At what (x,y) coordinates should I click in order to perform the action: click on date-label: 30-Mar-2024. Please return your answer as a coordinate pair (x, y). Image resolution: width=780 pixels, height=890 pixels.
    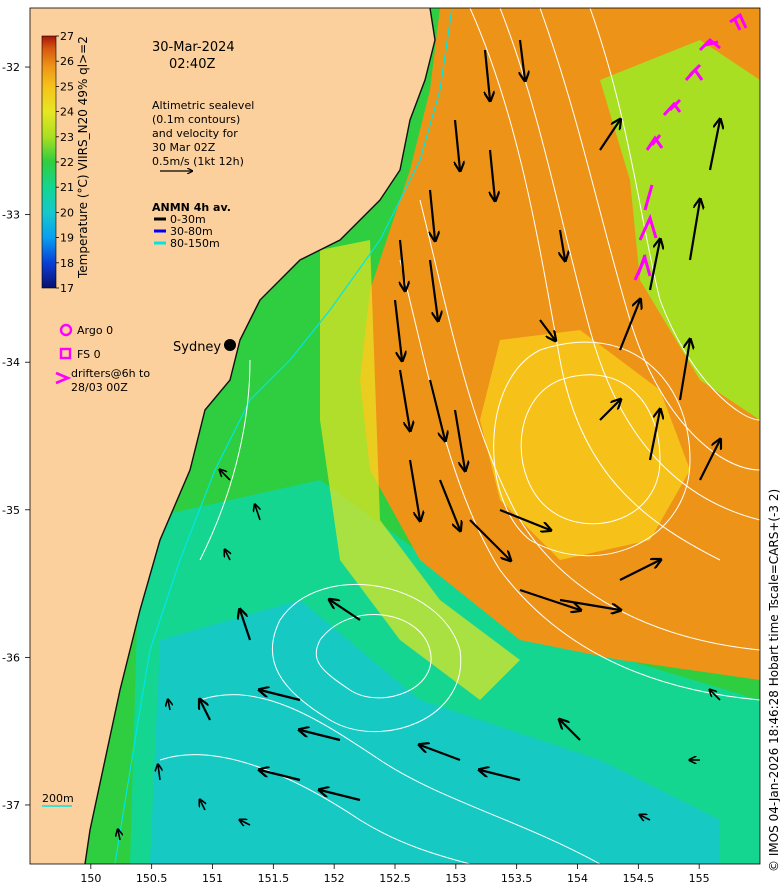
    Looking at the image, I should click on (193, 47).